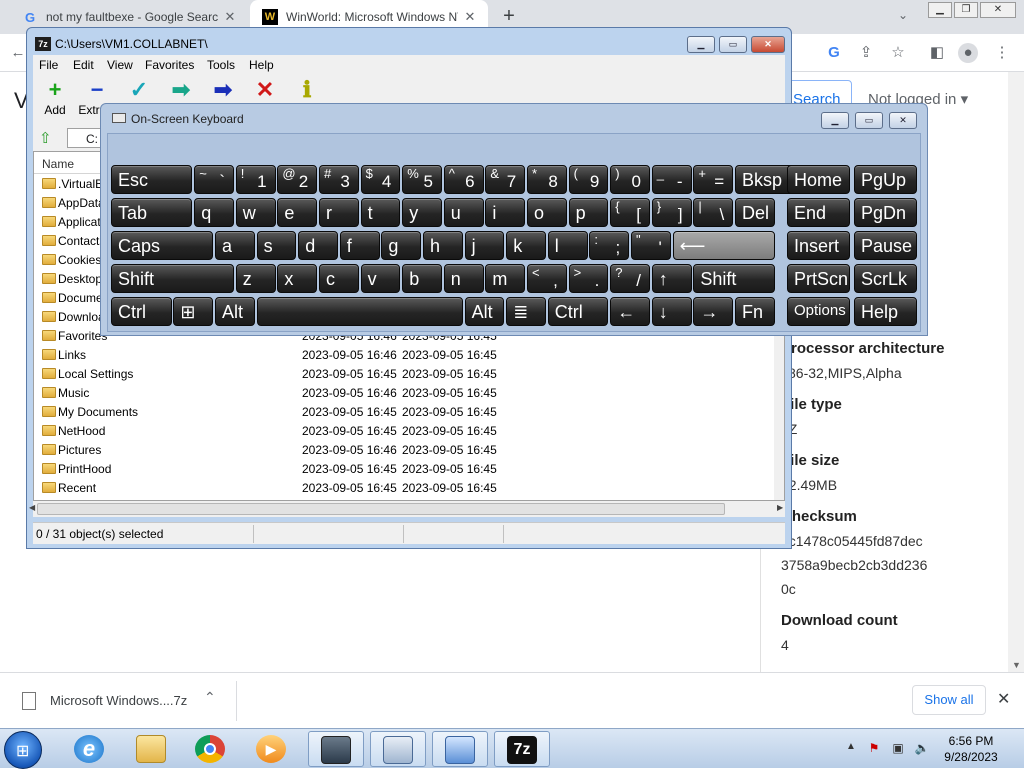 Image resolution: width=1024 pixels, height=769 pixels. I want to click on control-panel-icon, so click(460, 749).